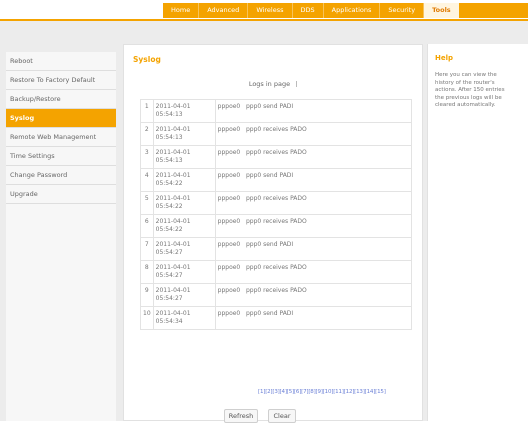 This screenshot has height=423, width=528. What do you see at coordinates (147, 180) in the screenshot?
I see `log-index: 4` at bounding box center [147, 180].